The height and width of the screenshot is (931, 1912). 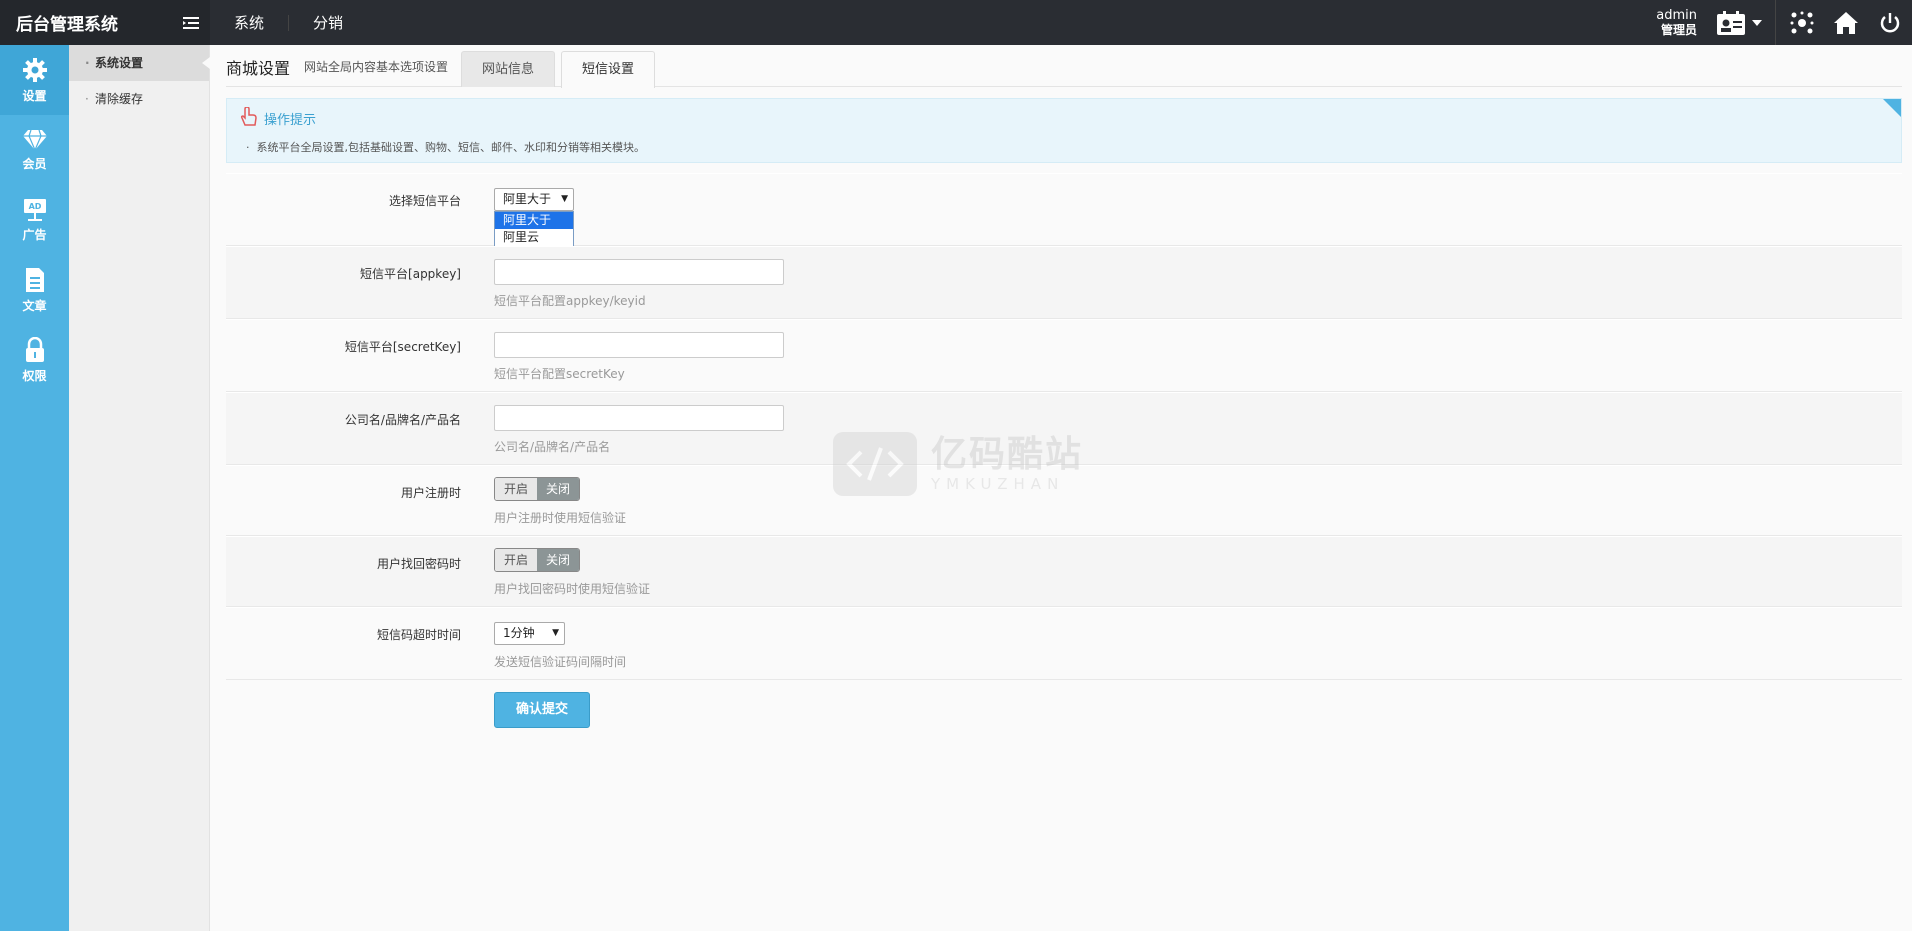 What do you see at coordinates (516, 560) in the screenshot?
I see `findpwd-toggle-on: 开启` at bounding box center [516, 560].